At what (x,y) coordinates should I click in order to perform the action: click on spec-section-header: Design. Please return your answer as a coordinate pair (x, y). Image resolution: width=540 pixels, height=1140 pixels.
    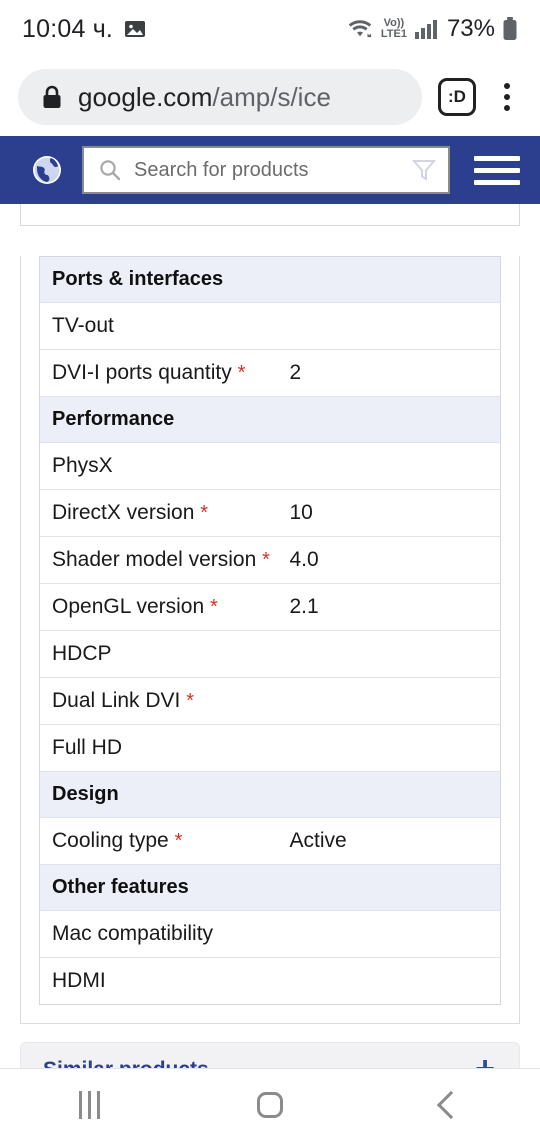
    Looking at the image, I should click on (270, 794).